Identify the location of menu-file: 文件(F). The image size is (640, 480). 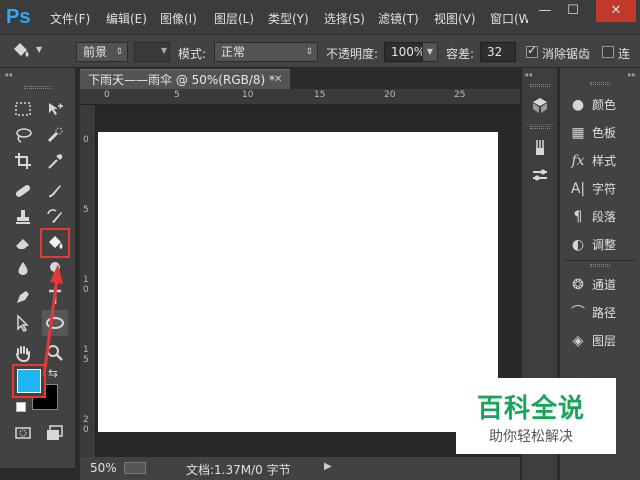
(70, 18).